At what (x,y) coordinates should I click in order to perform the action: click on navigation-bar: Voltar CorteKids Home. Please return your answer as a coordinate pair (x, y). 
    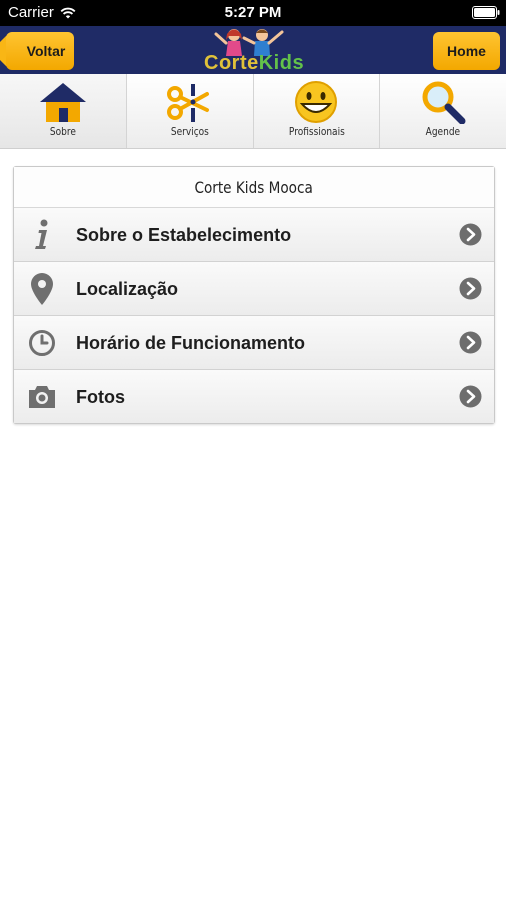
    Looking at the image, I should click on (253, 50).